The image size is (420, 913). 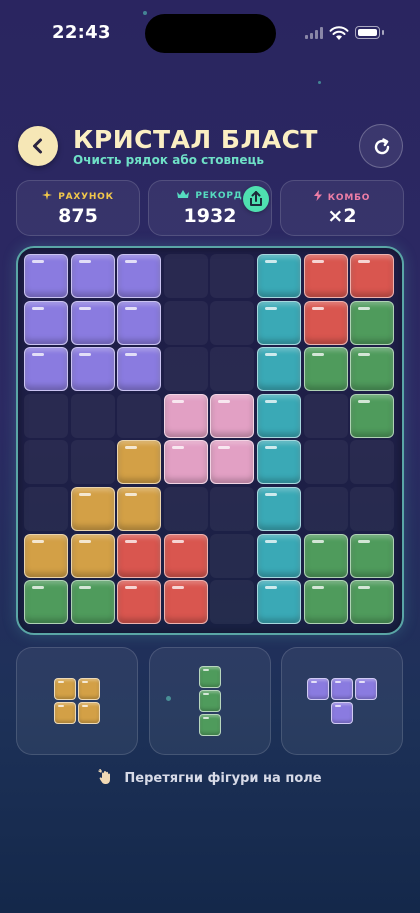 I want to click on share-button, so click(x=256, y=199).